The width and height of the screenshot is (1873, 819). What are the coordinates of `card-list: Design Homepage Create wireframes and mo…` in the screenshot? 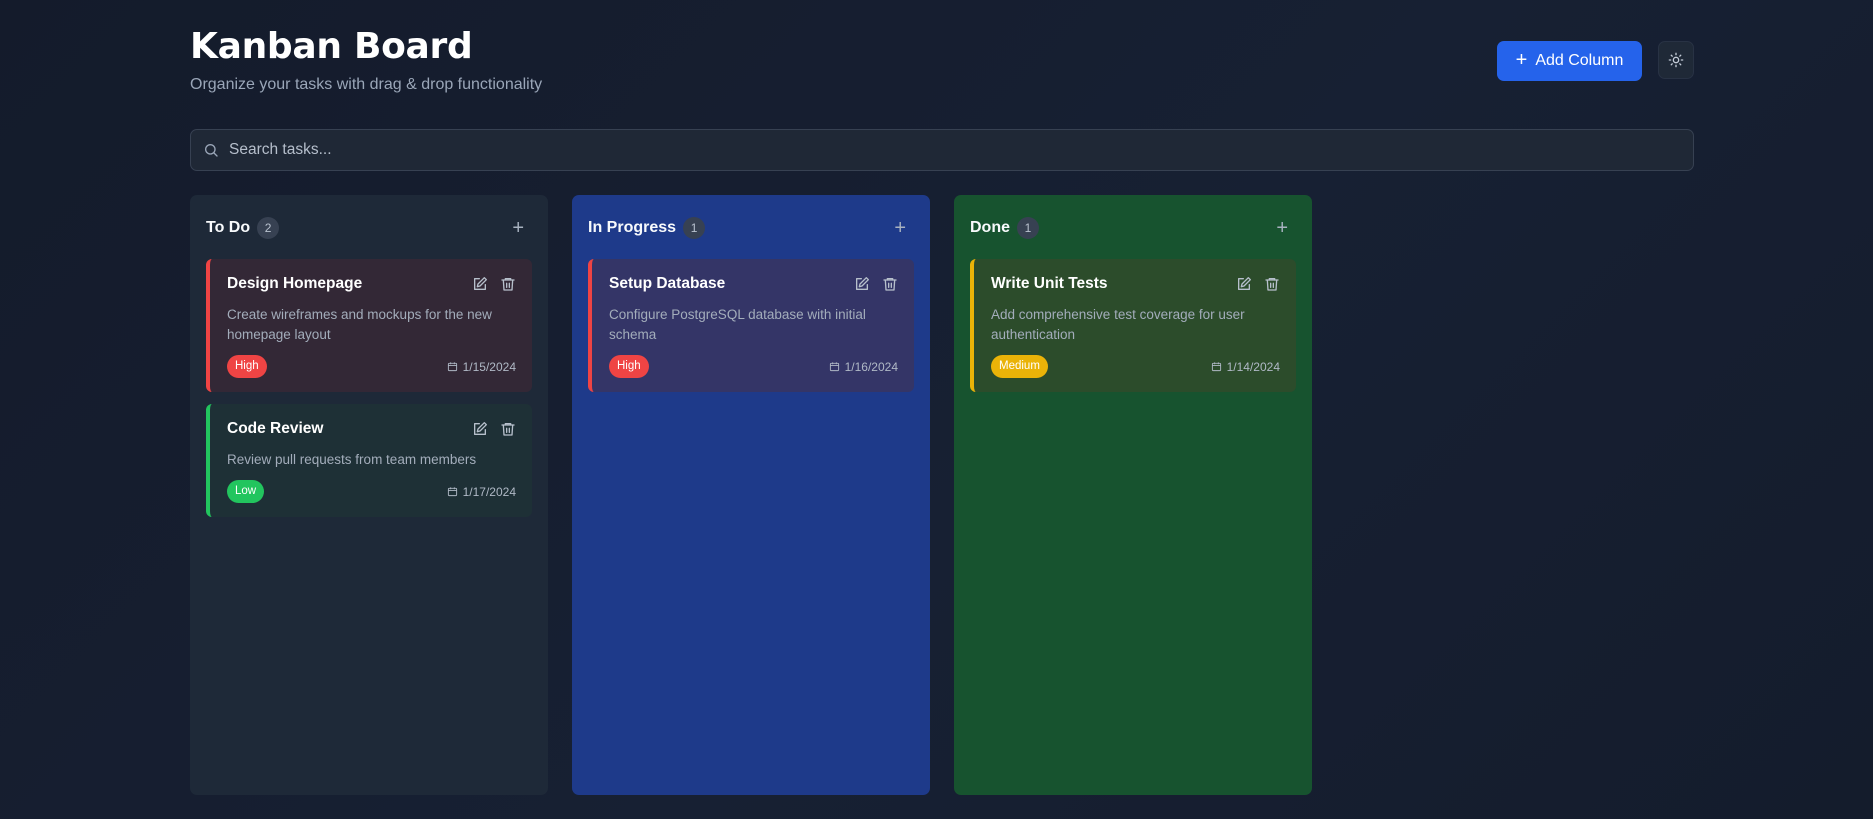 It's located at (369, 388).